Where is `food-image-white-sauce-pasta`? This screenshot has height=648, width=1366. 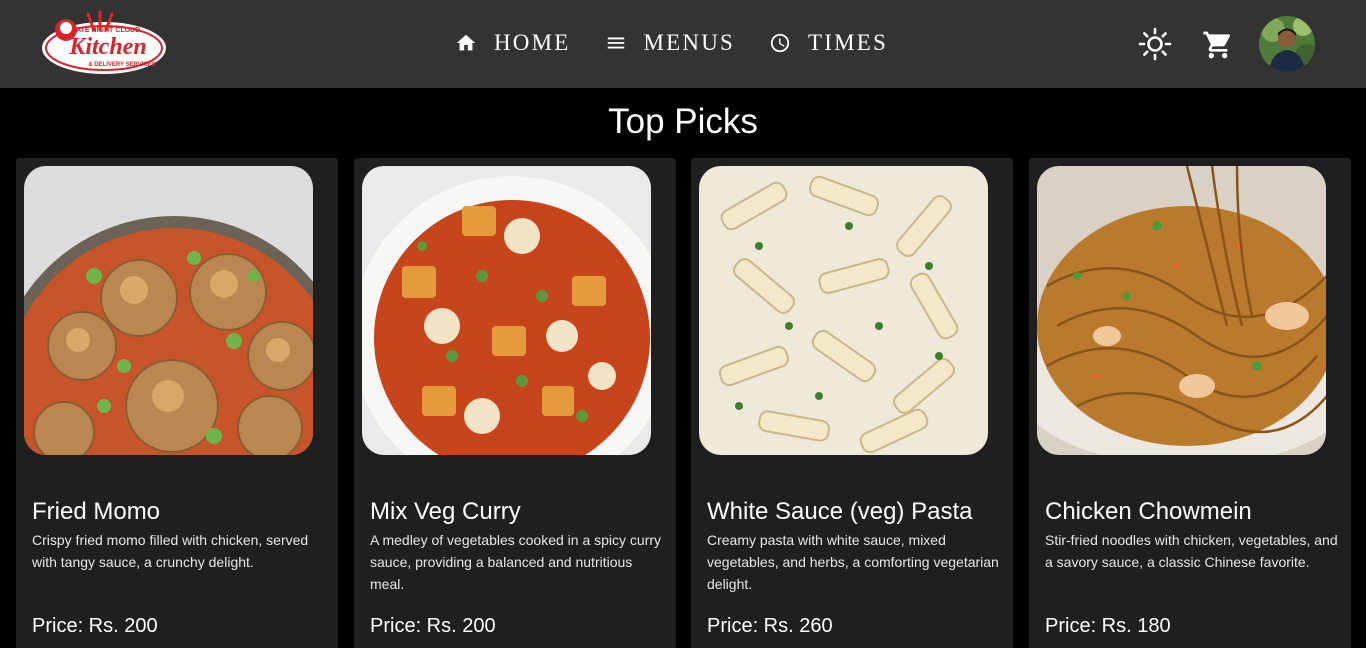 food-image-white-sauce-pasta is located at coordinates (843, 310).